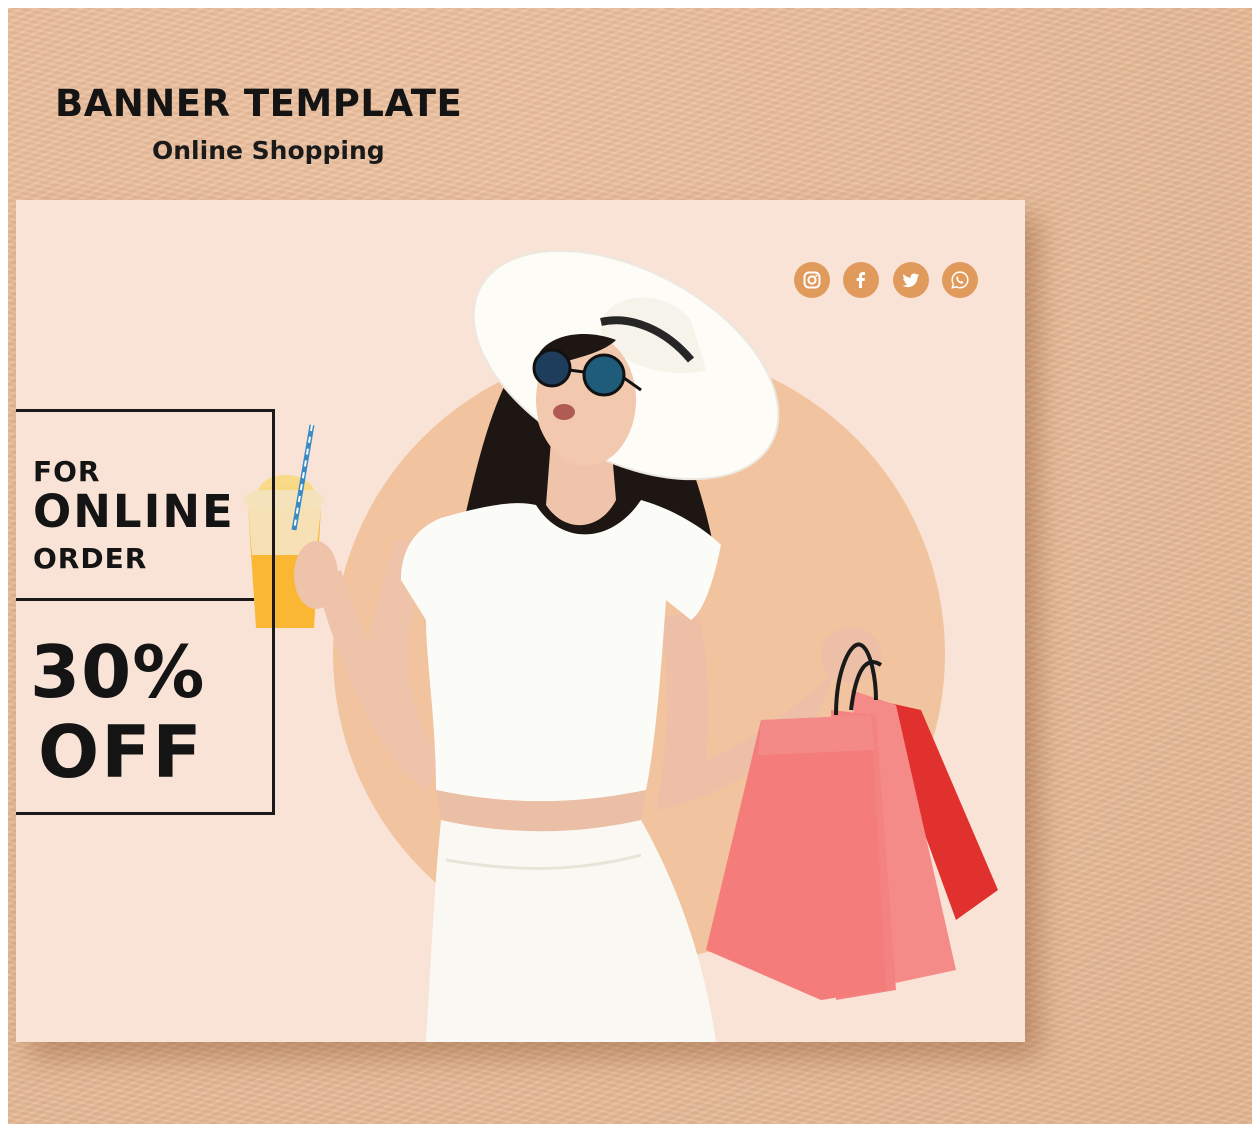  Describe the element at coordinates (852, 821) in the screenshot. I see `shopping-bags` at that location.